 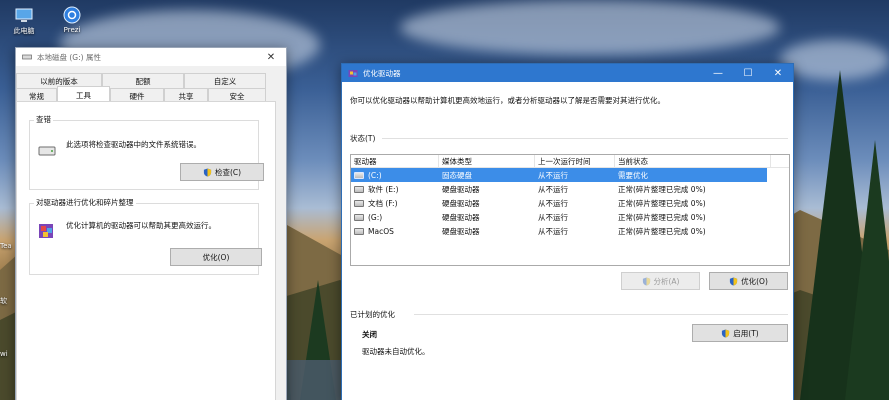 What do you see at coordinates (47, 151) in the screenshot?
I see `hard-drive-icon` at bounding box center [47, 151].